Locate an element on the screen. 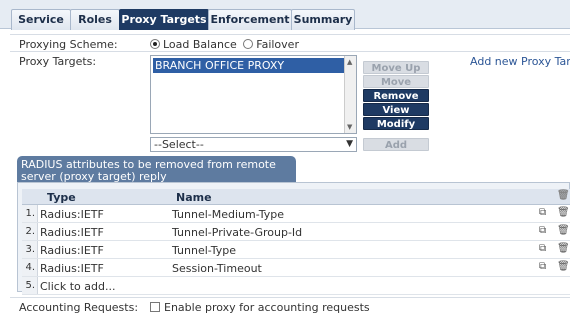 The height and width of the screenshot is (316, 570). row-number: 2. is located at coordinates (30, 231).